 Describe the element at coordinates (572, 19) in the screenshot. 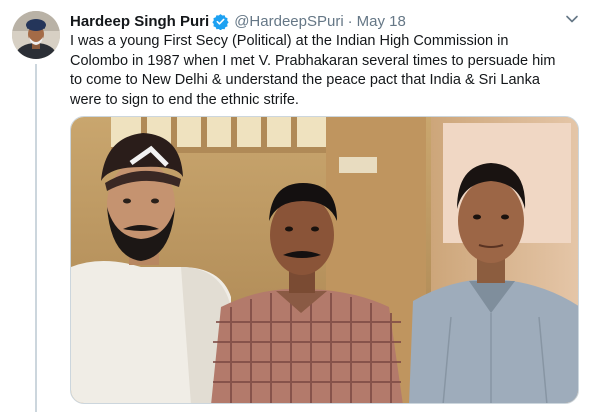

I see `chevron-down-icon` at that location.